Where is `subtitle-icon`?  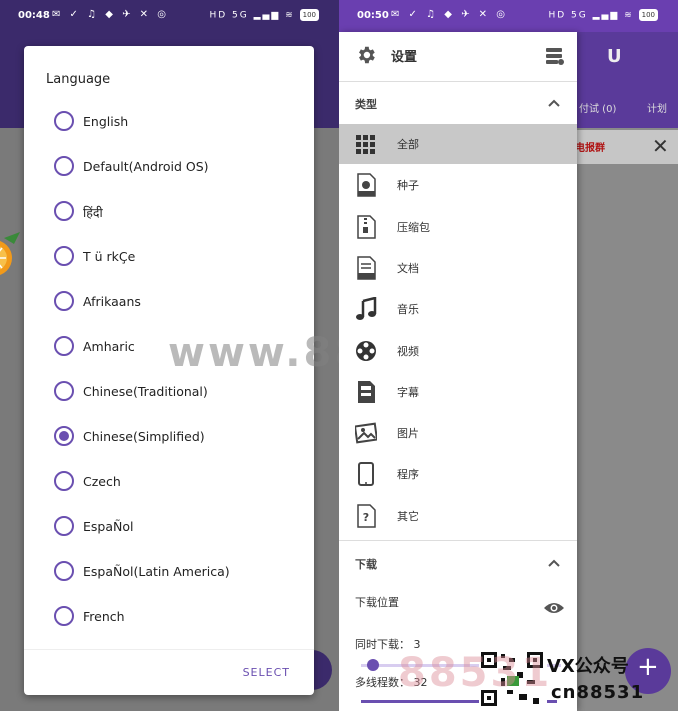
subtitle-icon is located at coordinates (366, 392).